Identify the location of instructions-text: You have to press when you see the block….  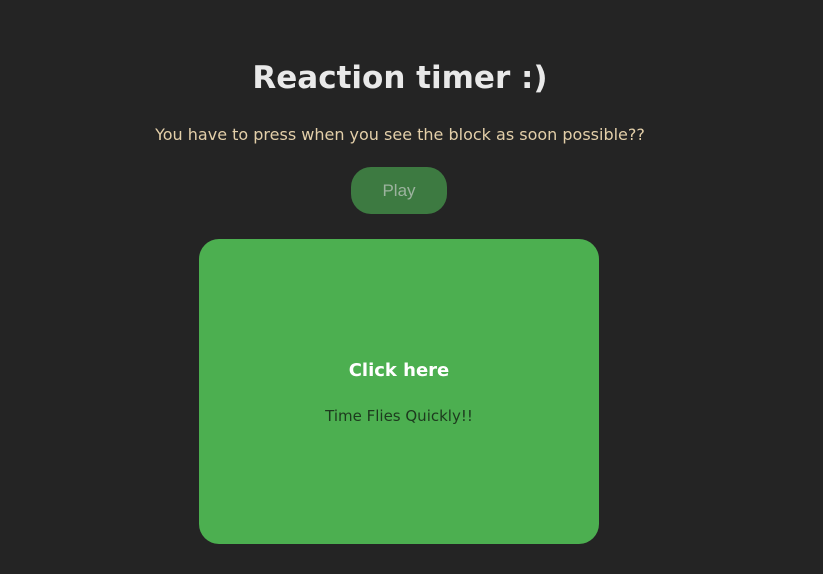
(400, 134).